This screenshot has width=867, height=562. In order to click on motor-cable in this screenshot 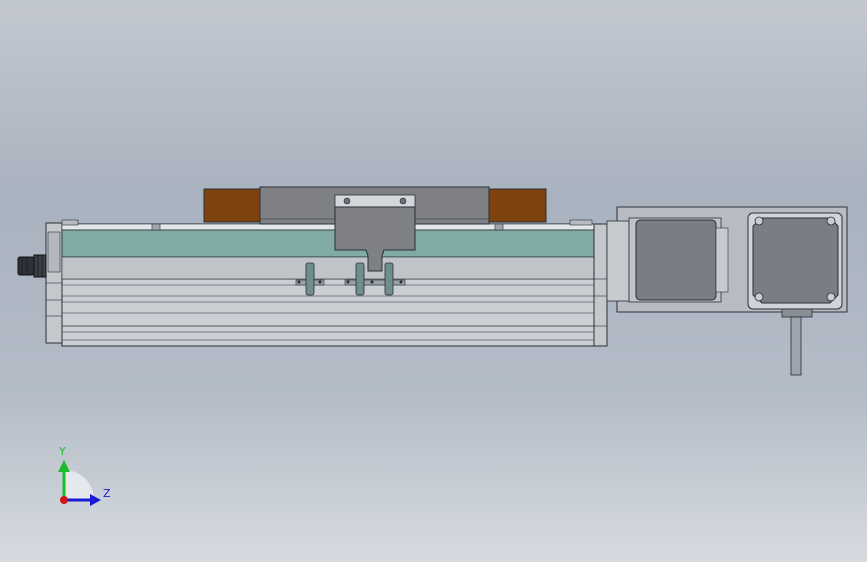, I will do `click(796, 346)`.